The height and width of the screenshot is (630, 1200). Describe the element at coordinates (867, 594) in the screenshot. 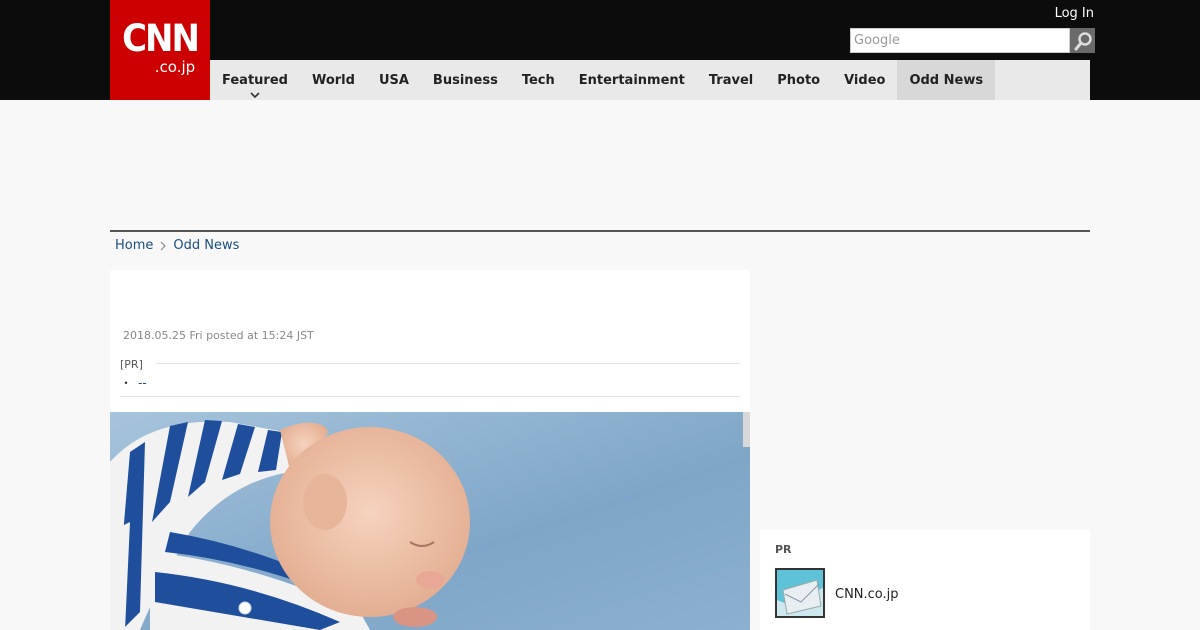

I see `pr-item-name: CNN.co.jp` at that location.